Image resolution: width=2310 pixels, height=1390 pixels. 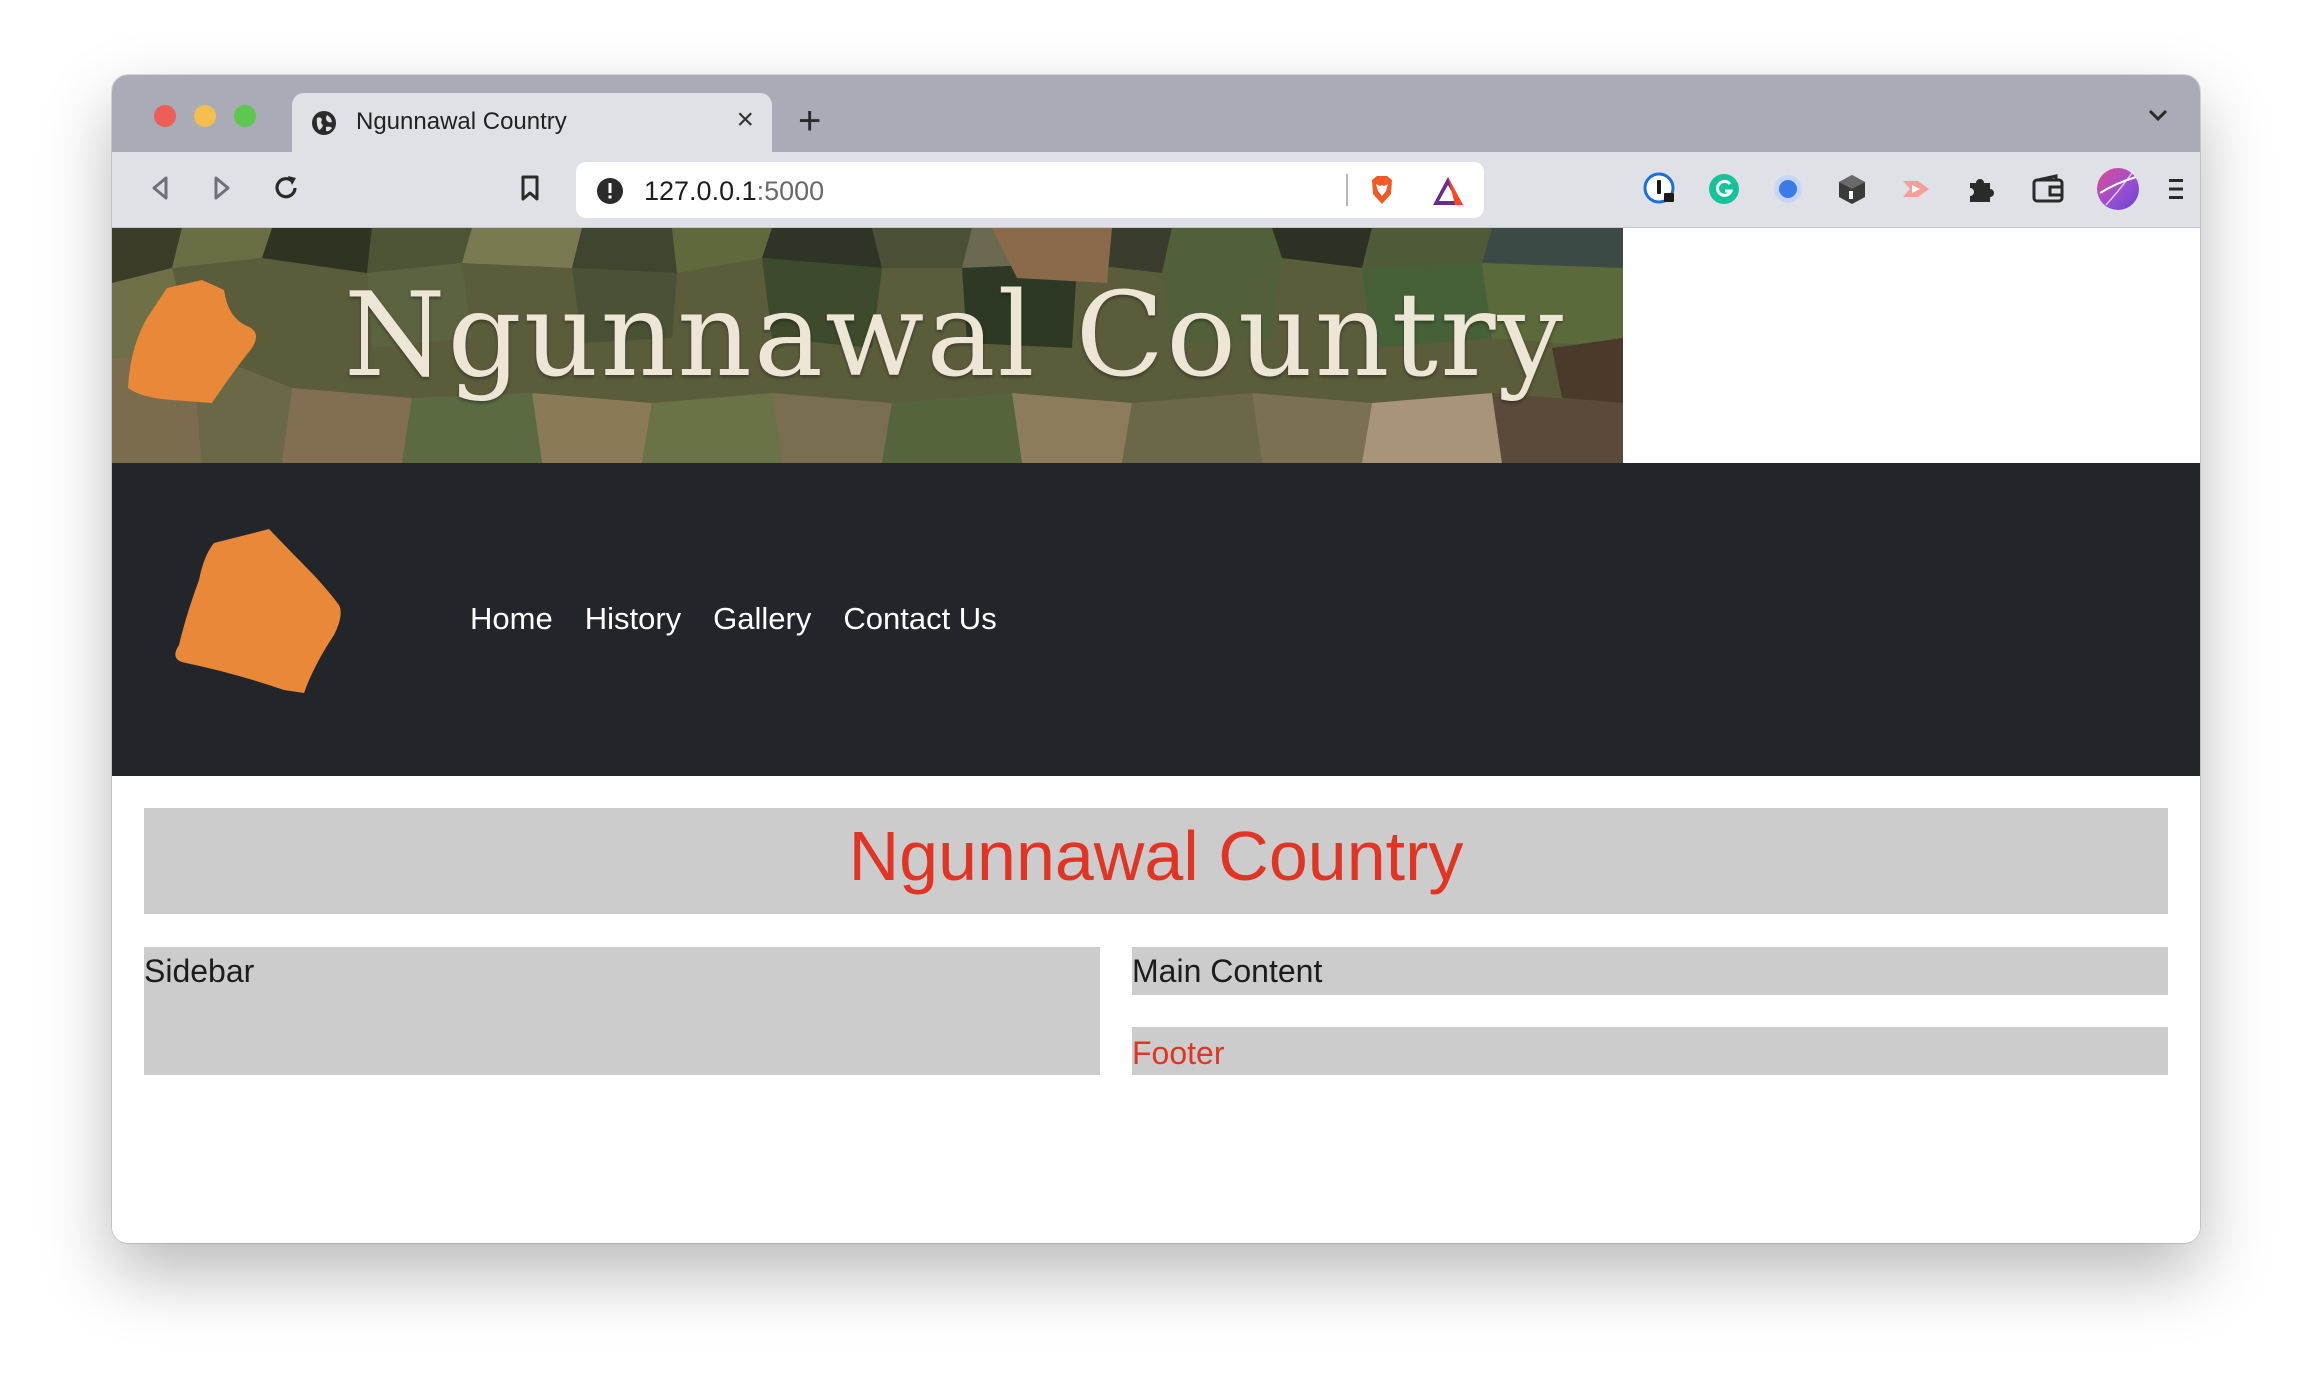 What do you see at coordinates (745, 120) in the screenshot?
I see `close-icon: ×` at bounding box center [745, 120].